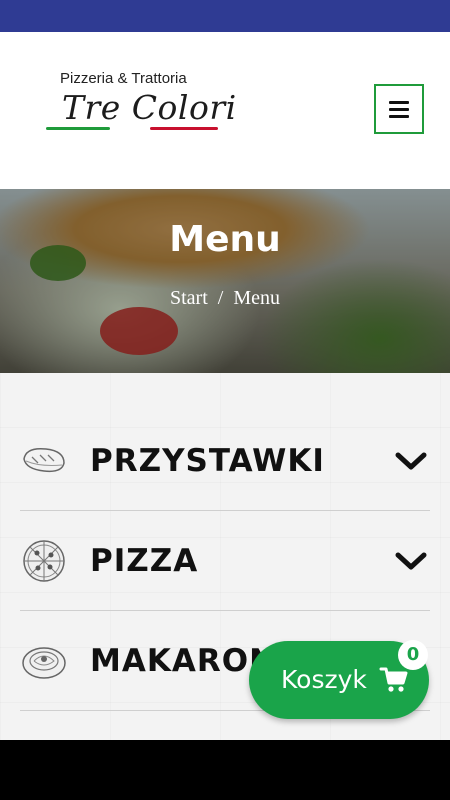 The width and height of the screenshot is (450, 800). What do you see at coordinates (256, 298) in the screenshot?
I see `breadcrumb-current: Menu` at bounding box center [256, 298].